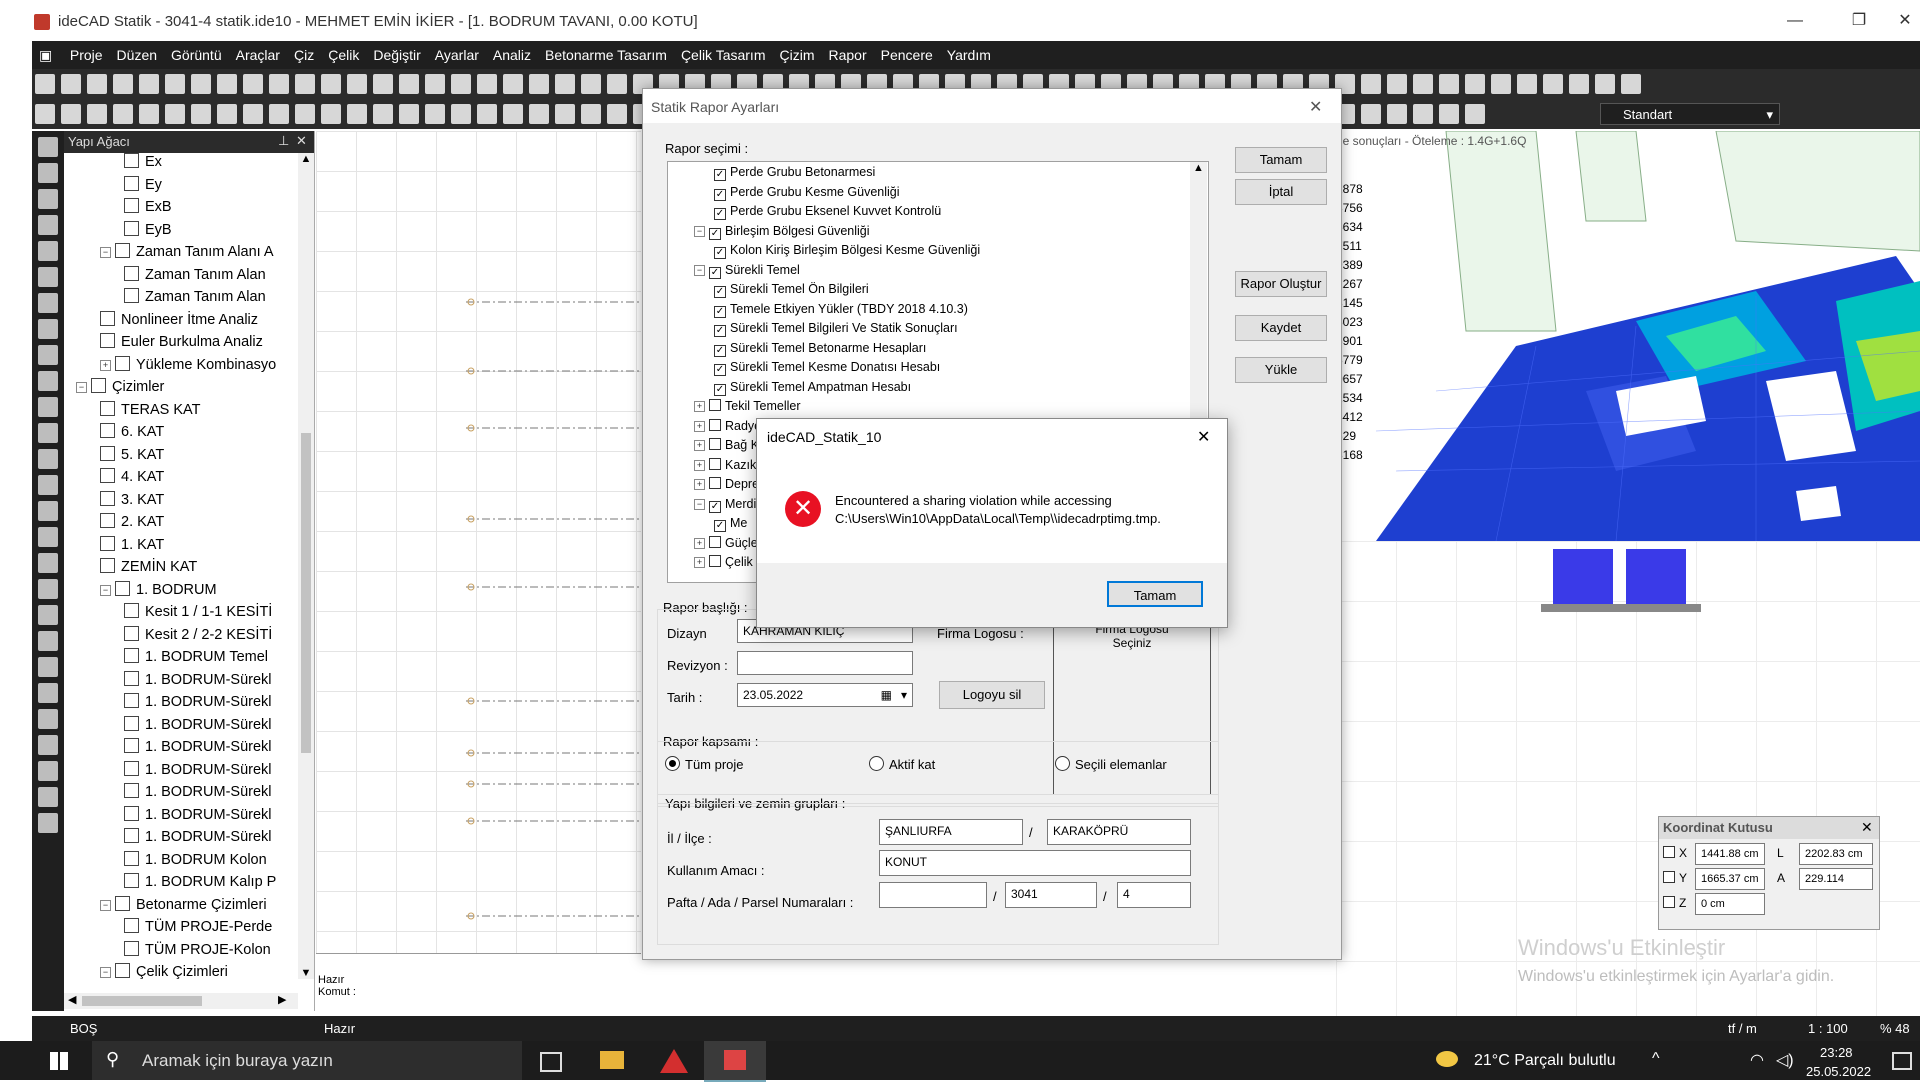  Describe the element at coordinates (132, 455) in the screenshot. I see `tree-item: 5. KAT` at that location.